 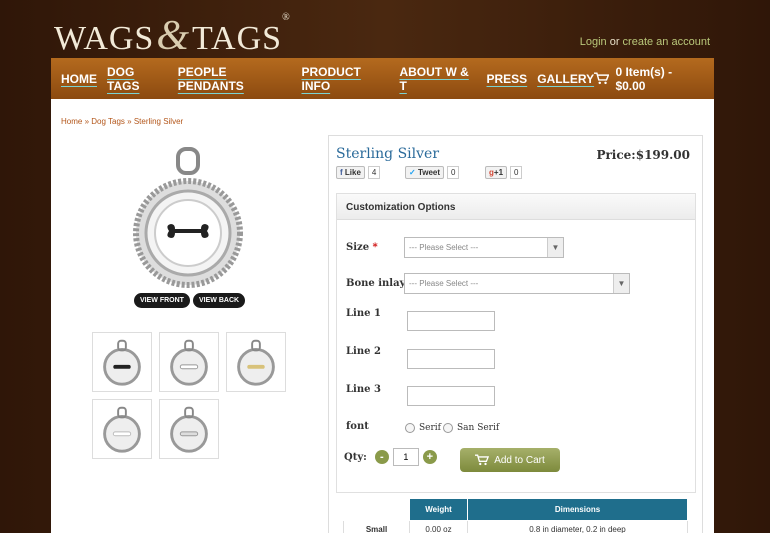 I want to click on product-main-image, so click(x=188, y=217).